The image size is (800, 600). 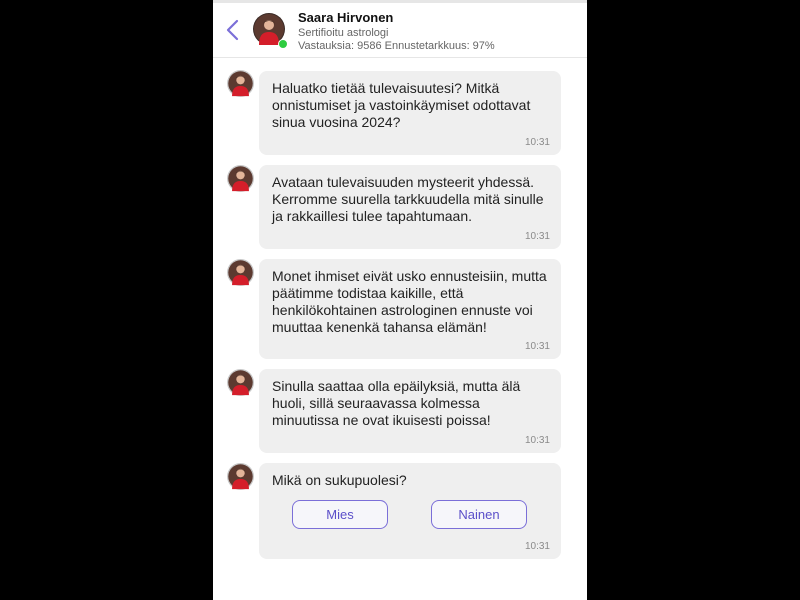 What do you see at coordinates (396, 46) in the screenshot?
I see `contact-stats: Vastauksia: 9586 Ennustetarkkuus: 97%` at bounding box center [396, 46].